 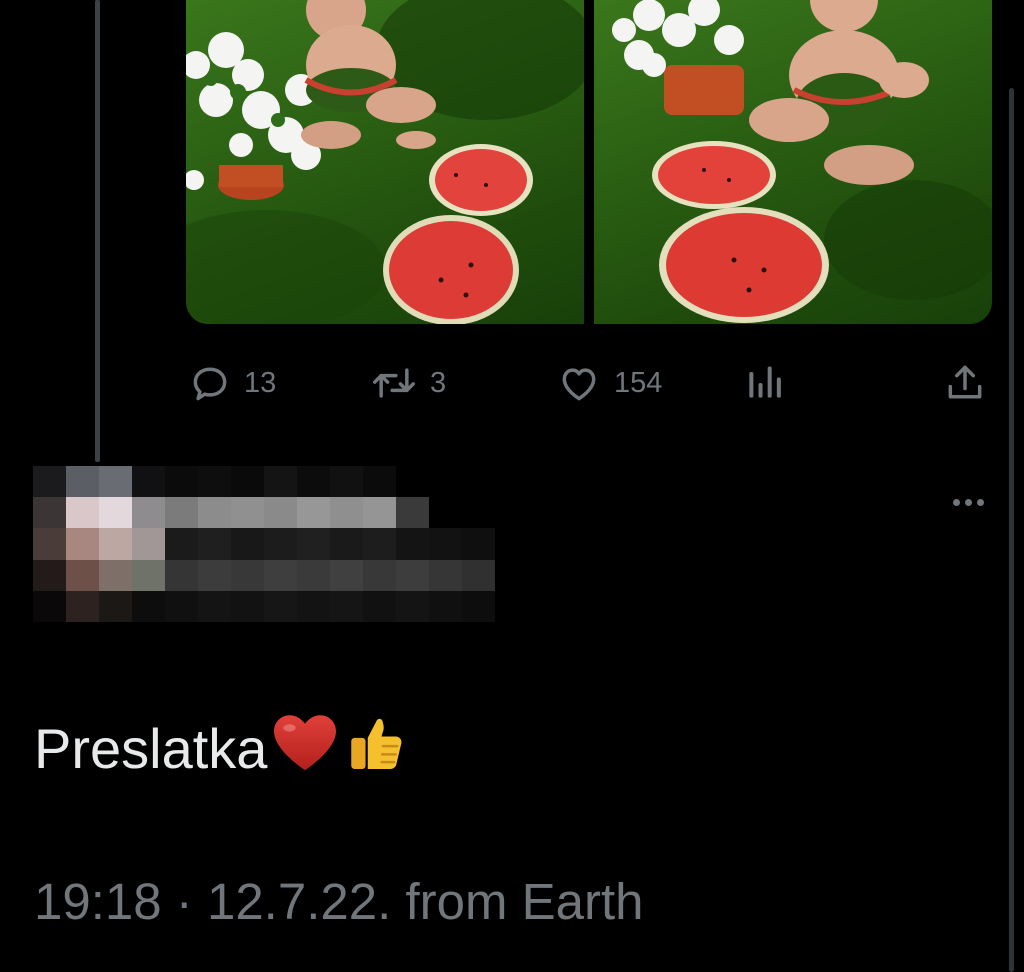 What do you see at coordinates (210, 383) in the screenshot?
I see `reply-icon` at bounding box center [210, 383].